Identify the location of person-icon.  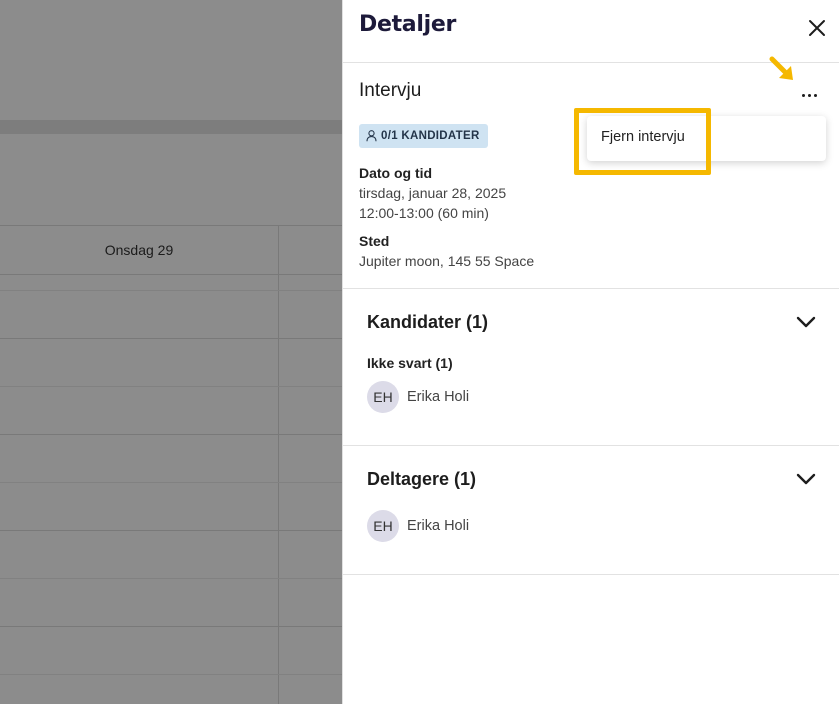
(371, 136).